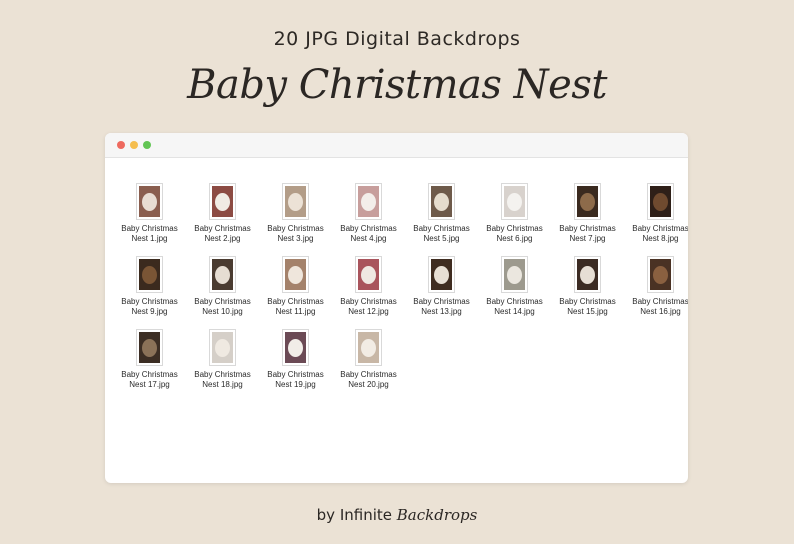 The width and height of the screenshot is (794, 544). Describe the element at coordinates (222, 384) in the screenshot. I see `file-name-line2: Nest 18.jpg` at that location.